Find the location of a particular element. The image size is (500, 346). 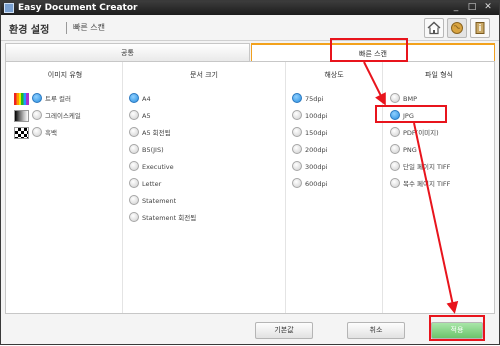

globe-icon is located at coordinates (457, 28).